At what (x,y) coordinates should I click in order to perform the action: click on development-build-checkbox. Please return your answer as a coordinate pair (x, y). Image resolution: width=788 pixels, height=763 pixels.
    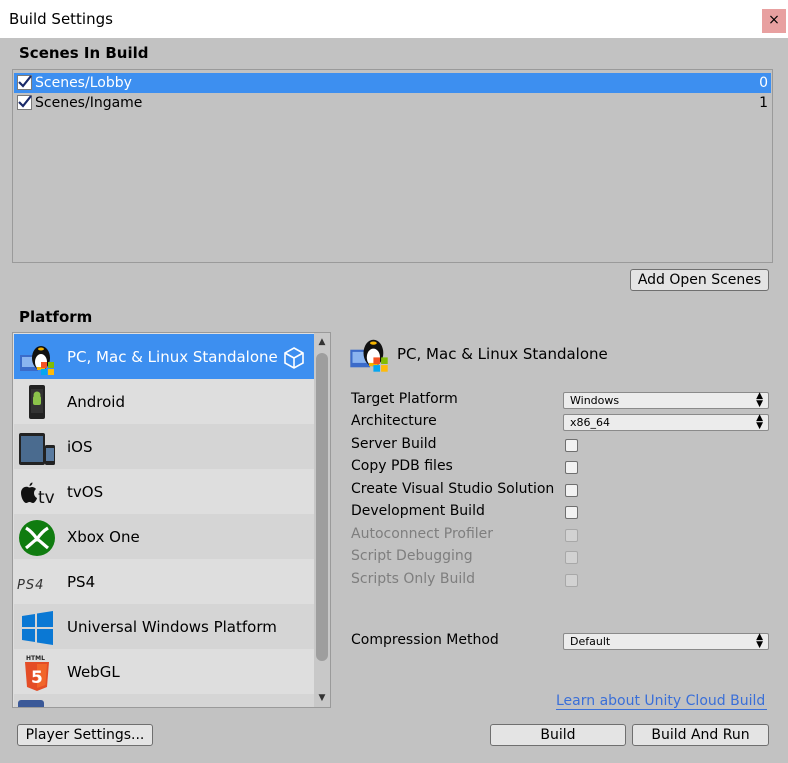
    Looking at the image, I should click on (571, 512).